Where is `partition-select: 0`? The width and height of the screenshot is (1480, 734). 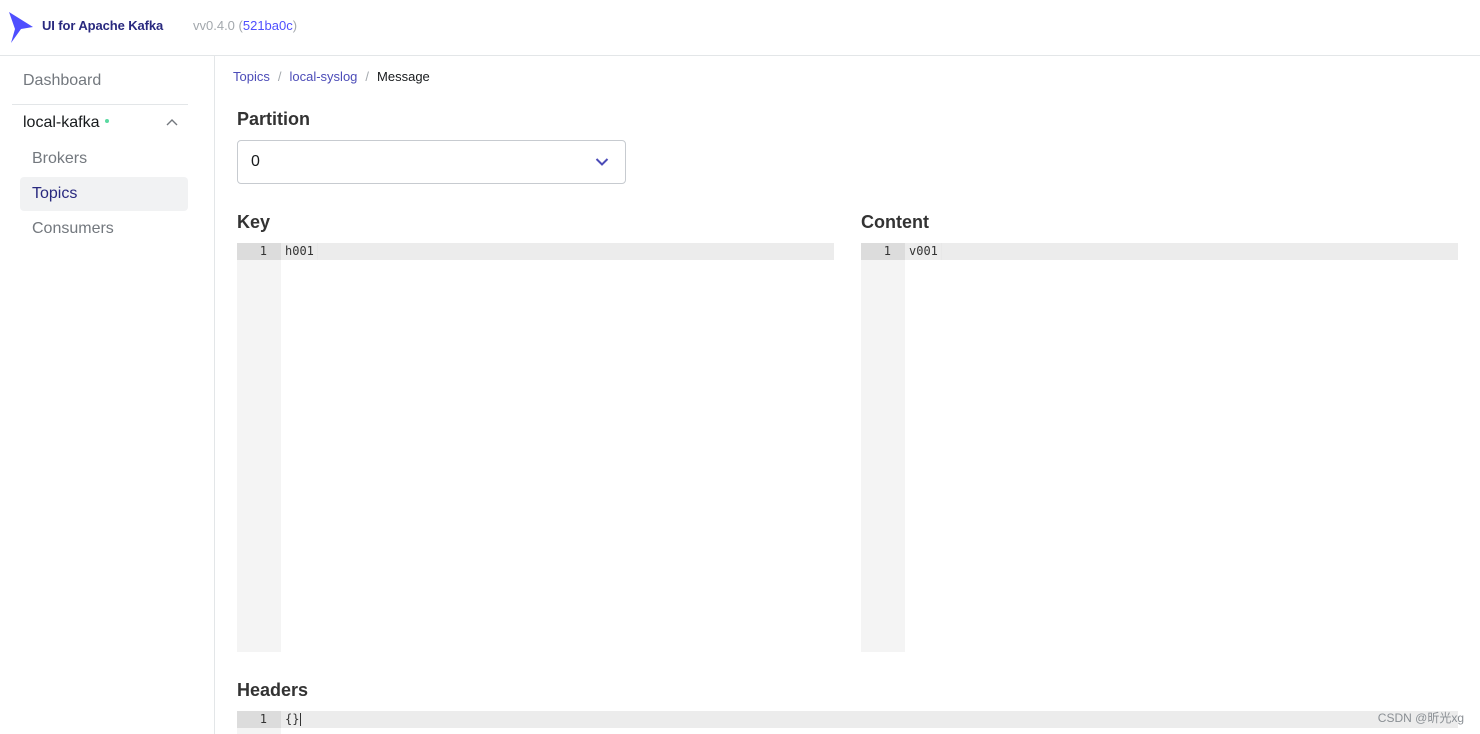
partition-select: 0 is located at coordinates (431, 162).